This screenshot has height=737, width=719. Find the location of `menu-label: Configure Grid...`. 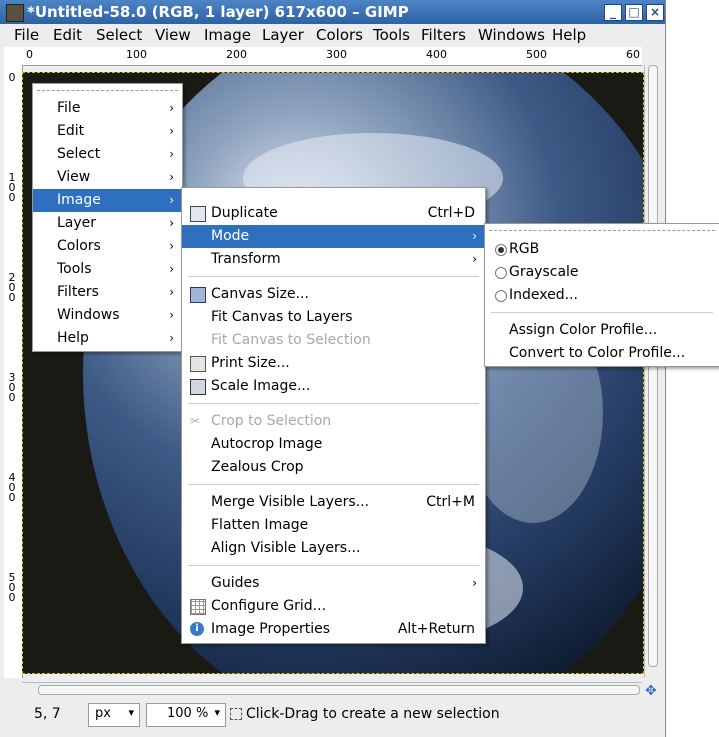

menu-label: Configure Grid... is located at coordinates (269, 606).